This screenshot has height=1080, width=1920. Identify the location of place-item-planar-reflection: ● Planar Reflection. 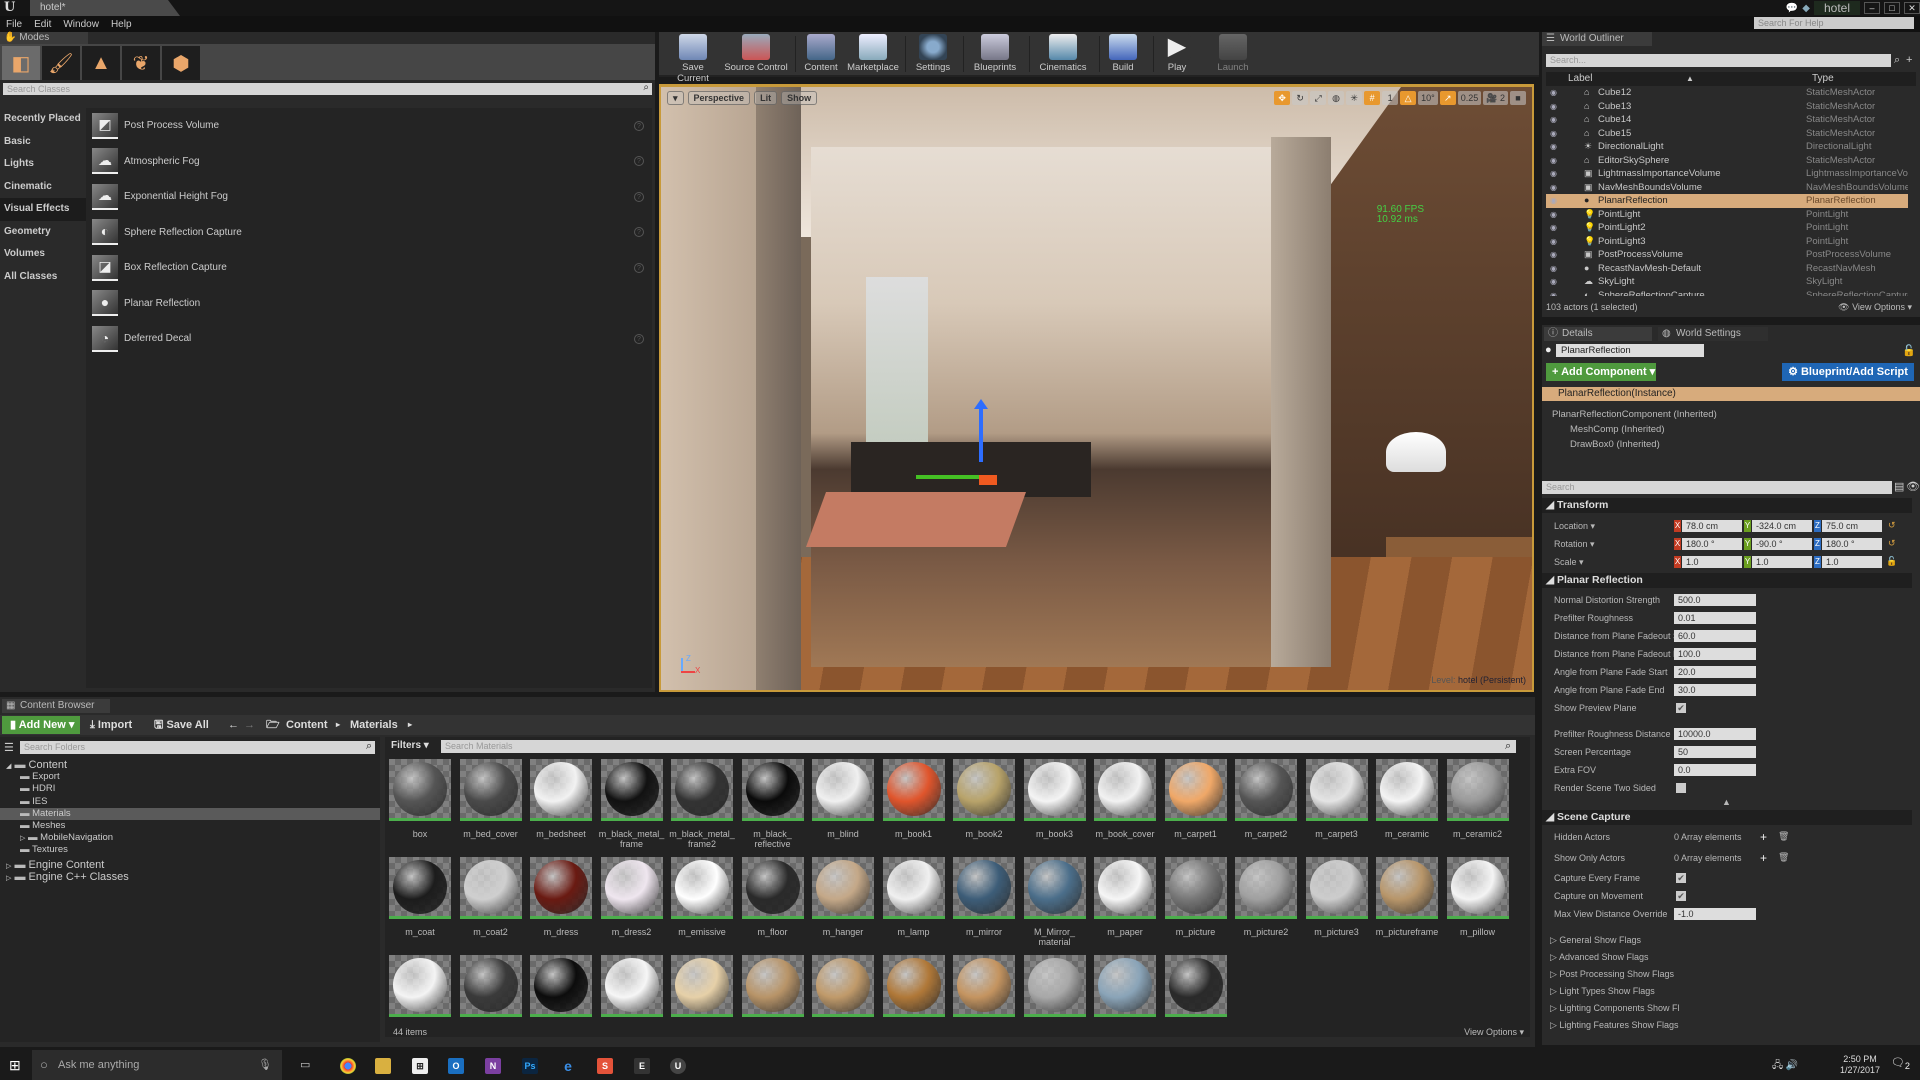
(369, 304).